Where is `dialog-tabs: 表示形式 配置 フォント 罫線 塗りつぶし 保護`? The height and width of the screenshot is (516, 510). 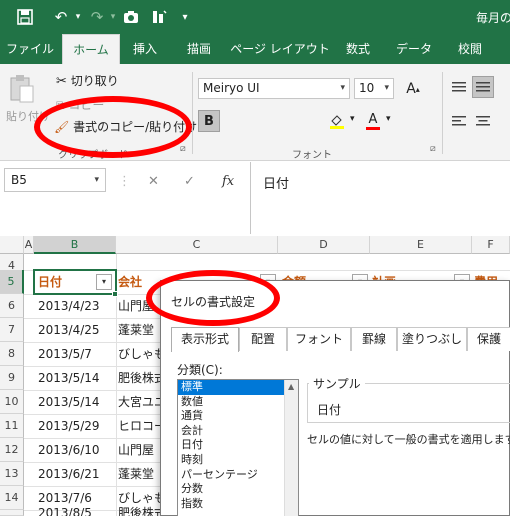 dialog-tabs: 表示形式 配置 フォント 罫線 塗りつぶし 保護 is located at coordinates (340, 339).